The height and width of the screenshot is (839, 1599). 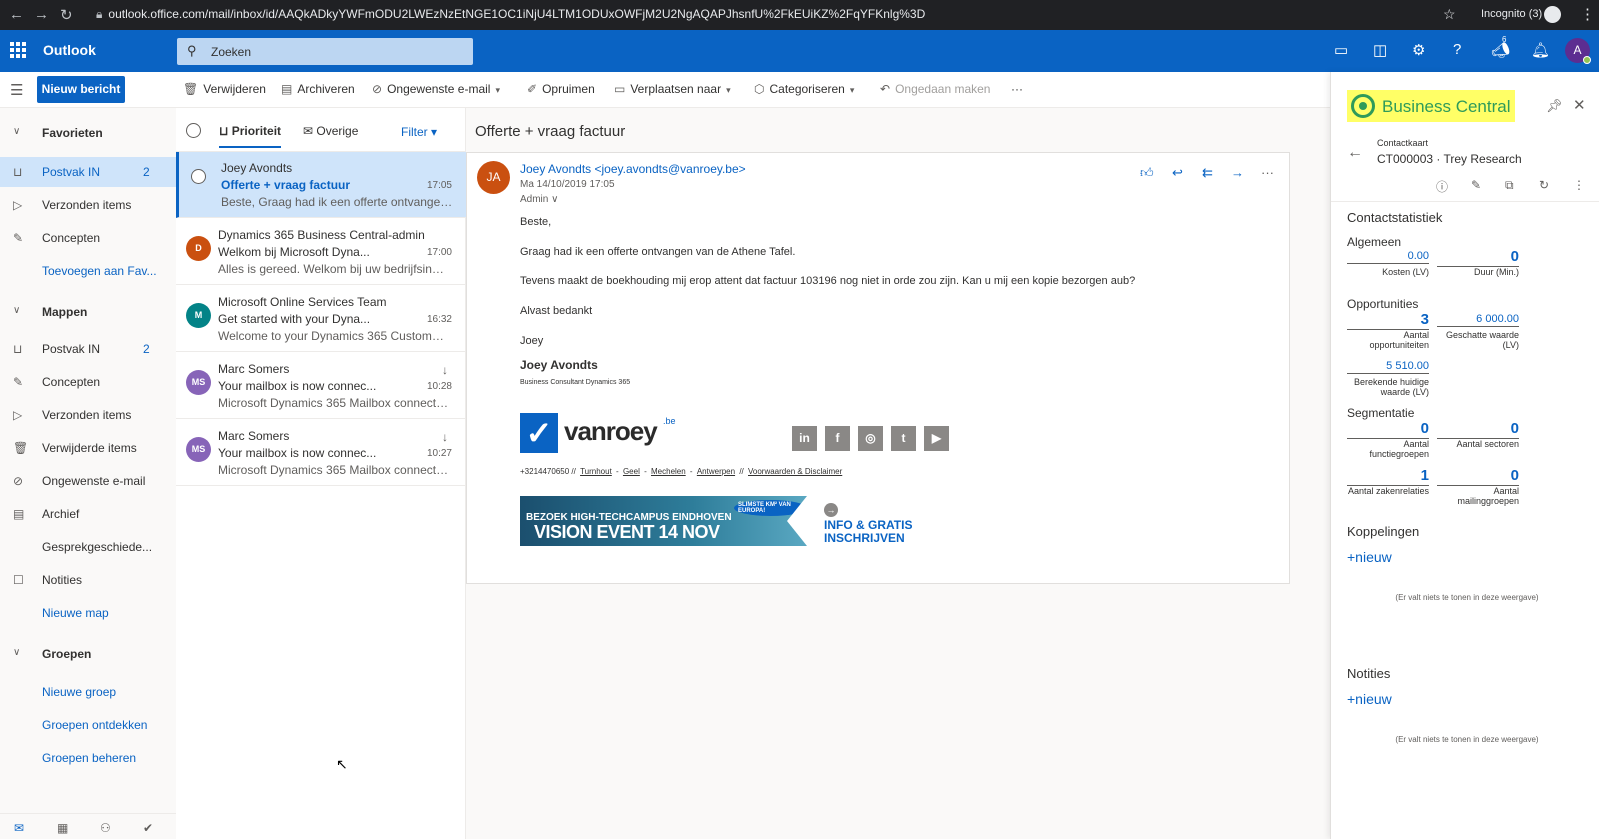 I want to click on help-icon: ?, so click(x=1457, y=49).